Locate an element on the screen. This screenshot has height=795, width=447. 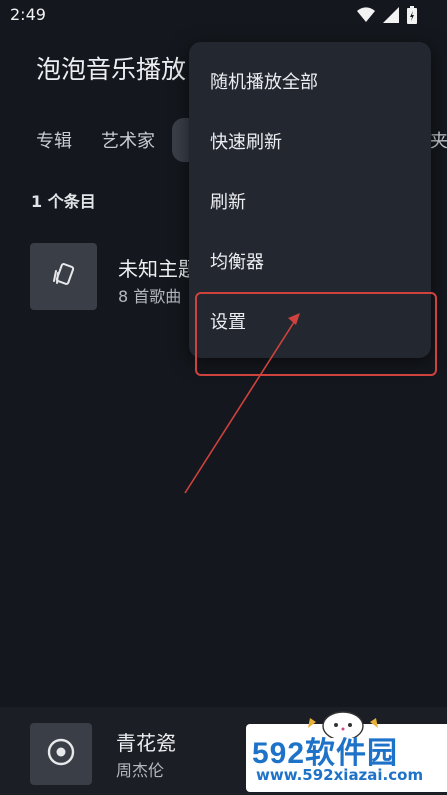
menu-item-label: 刷新 is located at coordinates (228, 202).